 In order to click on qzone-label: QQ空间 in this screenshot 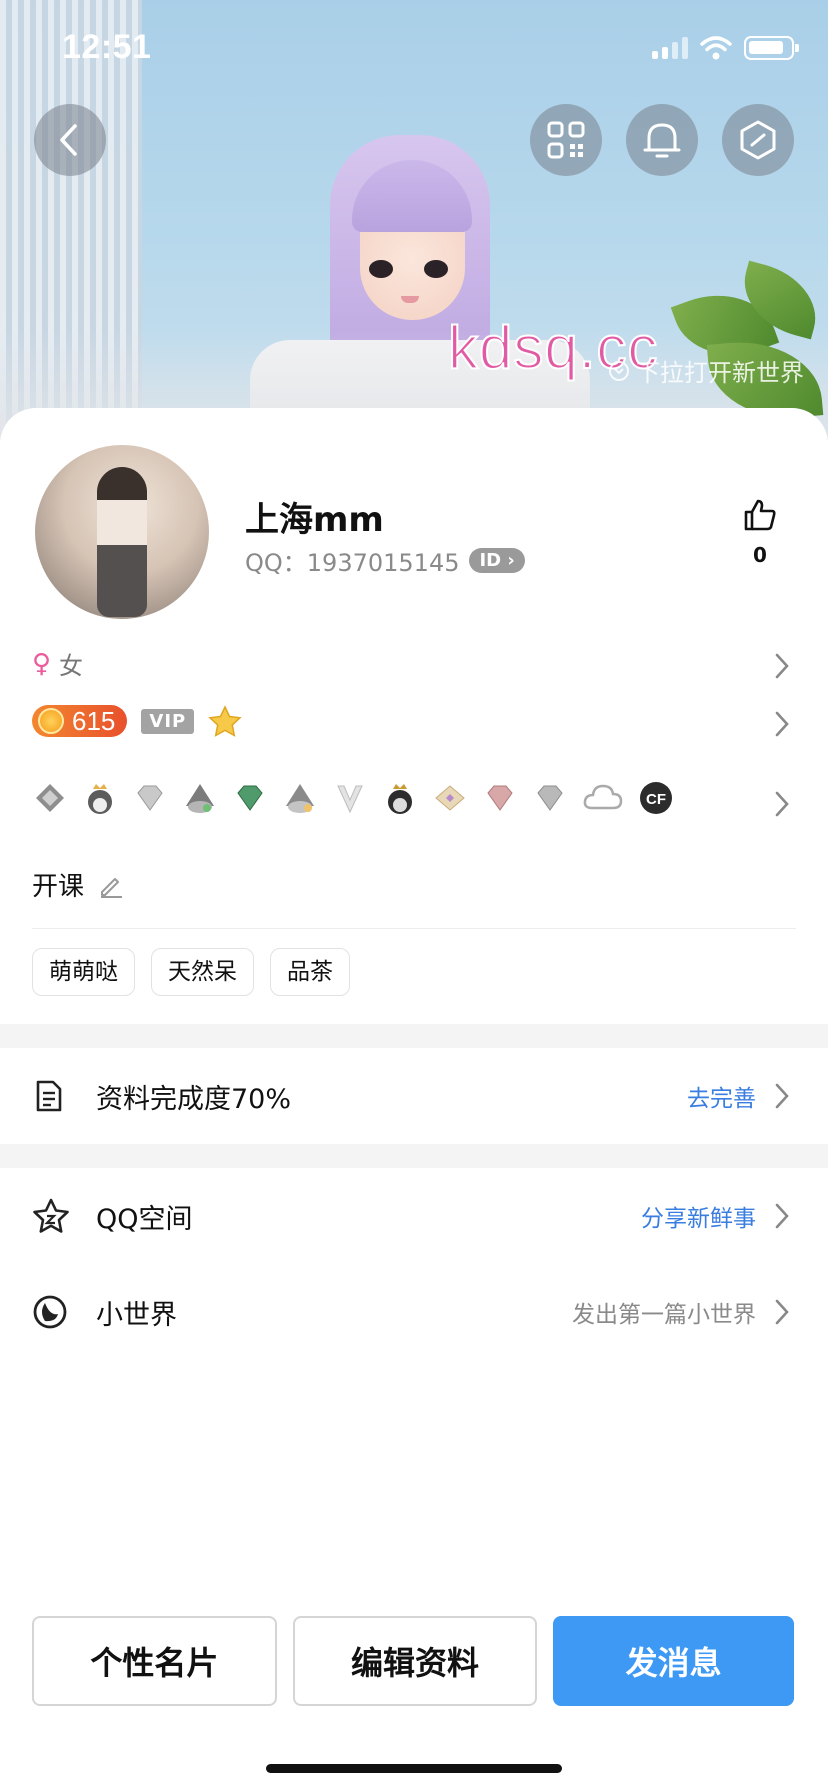, I will do `click(144, 1219)`.